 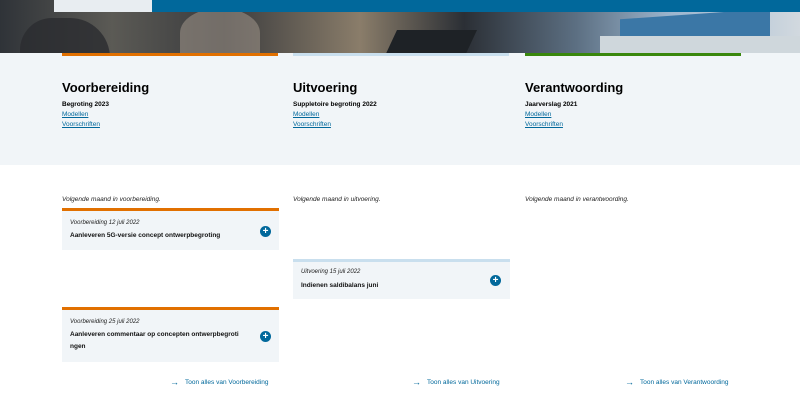 I want to click on event-date: Voorbereiding 12 juli 2022, so click(x=105, y=223).